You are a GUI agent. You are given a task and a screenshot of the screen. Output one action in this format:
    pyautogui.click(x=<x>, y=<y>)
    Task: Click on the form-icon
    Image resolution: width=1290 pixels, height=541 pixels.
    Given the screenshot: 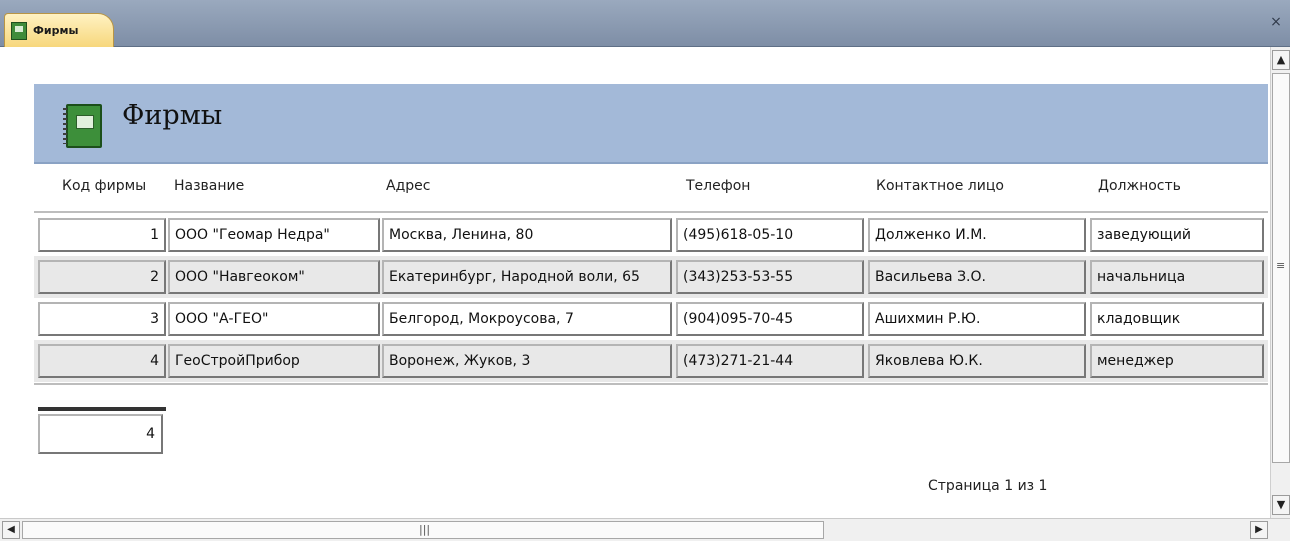 What is the action you would take?
    pyautogui.click(x=19, y=30)
    